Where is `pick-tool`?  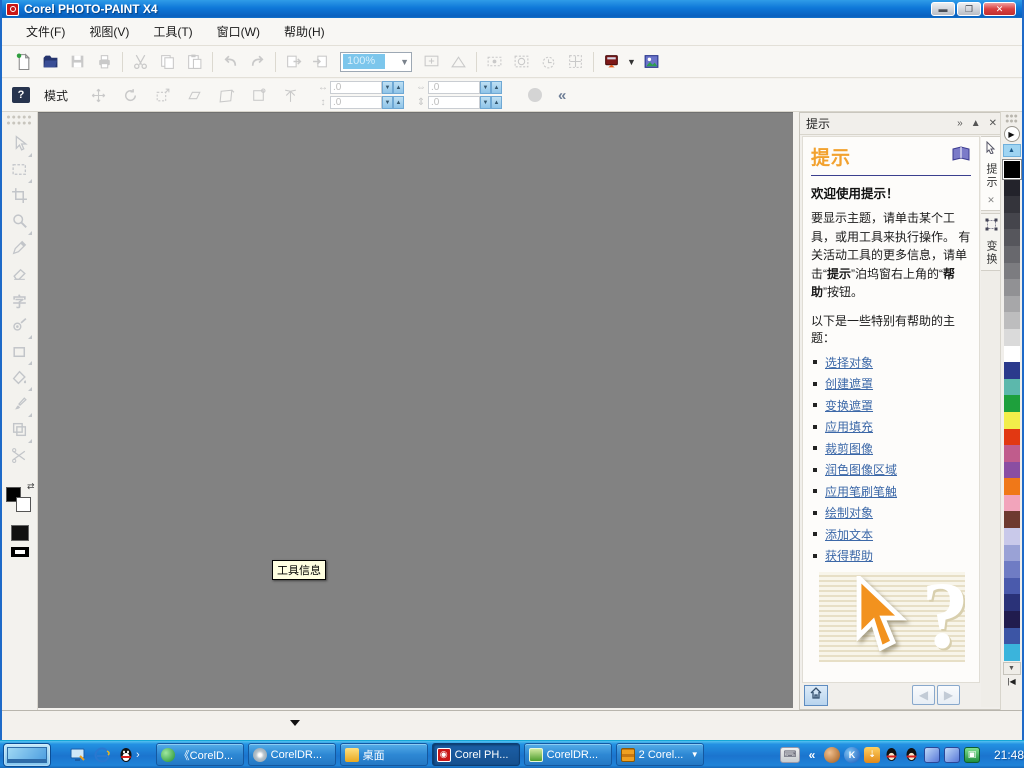 pick-tool is located at coordinates (20, 146).